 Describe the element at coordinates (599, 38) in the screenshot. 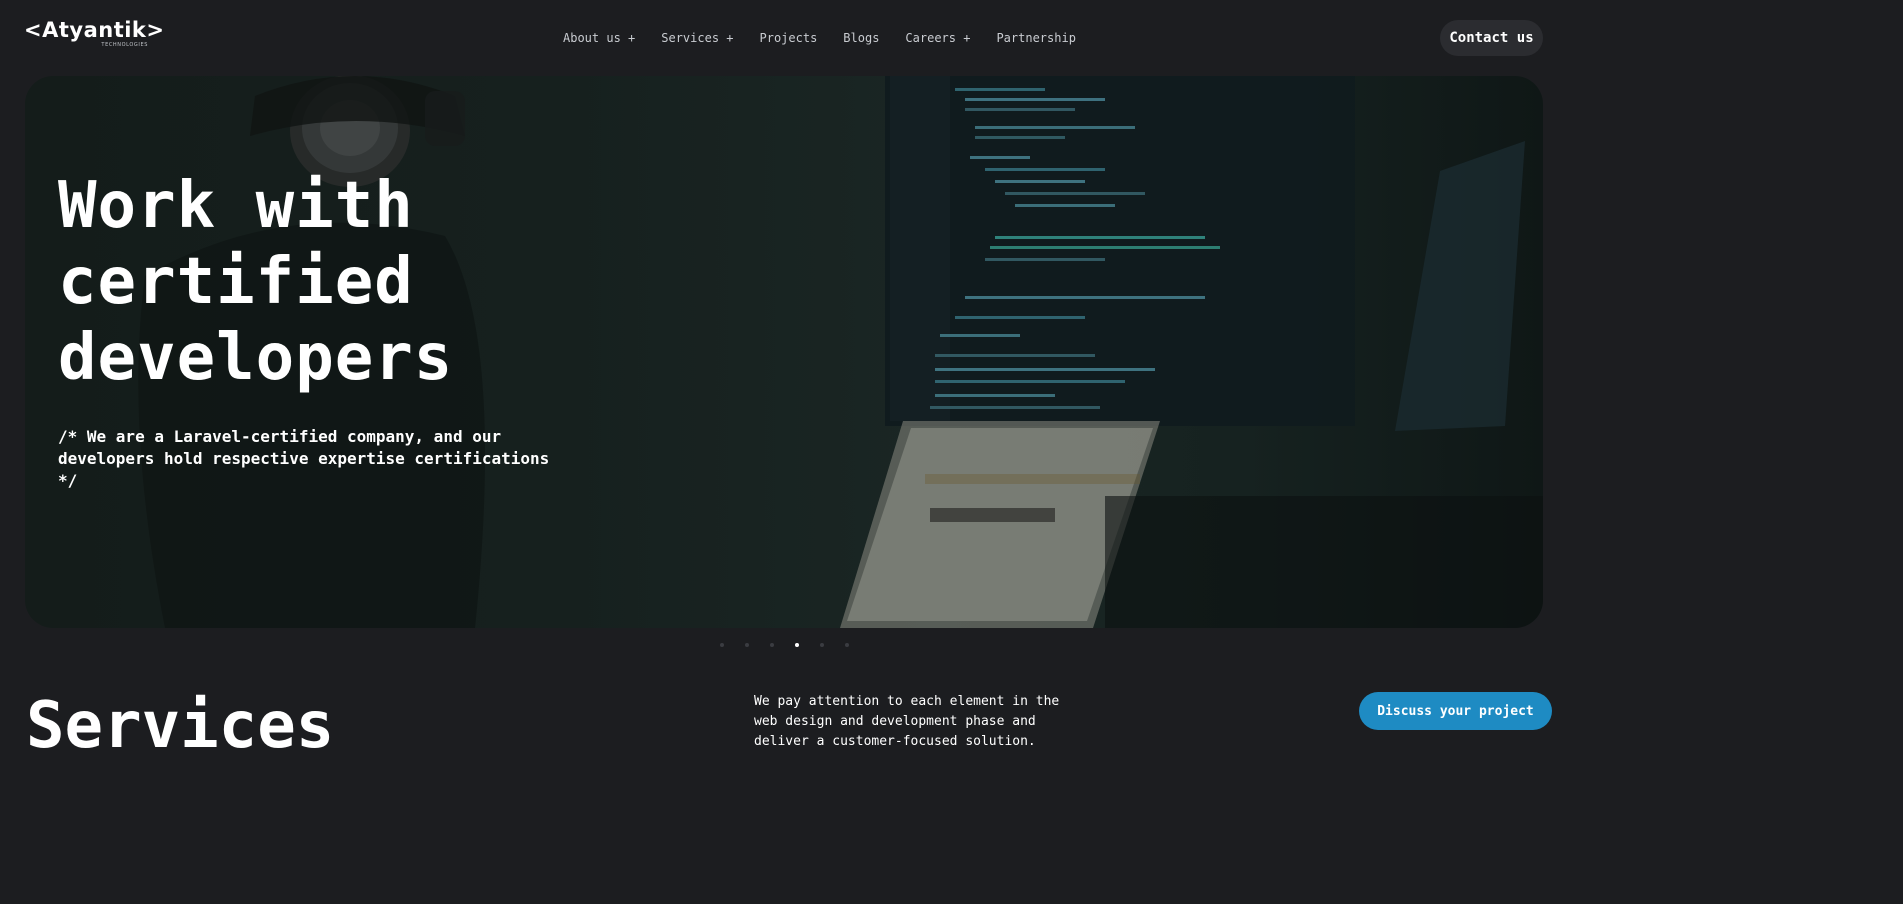

I see `nav-item-about-us: About us +` at that location.